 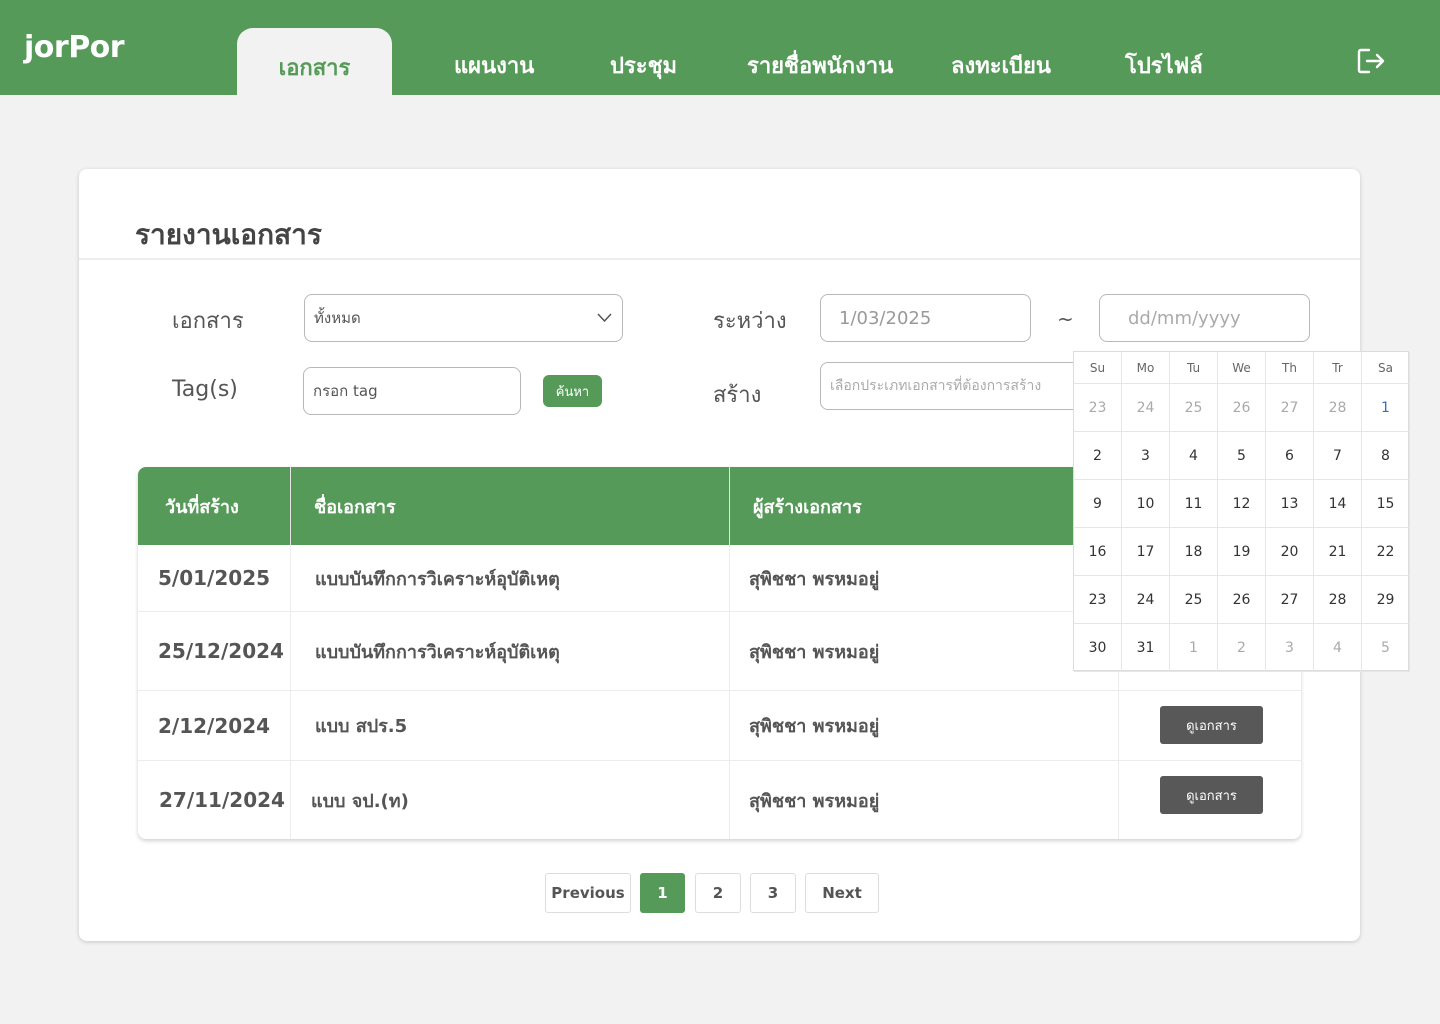 What do you see at coordinates (494, 65) in the screenshot?
I see `tab-plans: แผนงาน` at bounding box center [494, 65].